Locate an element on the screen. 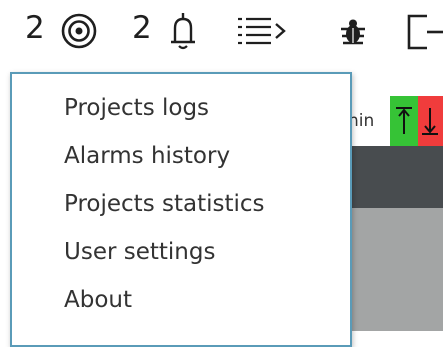  list-menu-icon is located at coordinates (261, 31).